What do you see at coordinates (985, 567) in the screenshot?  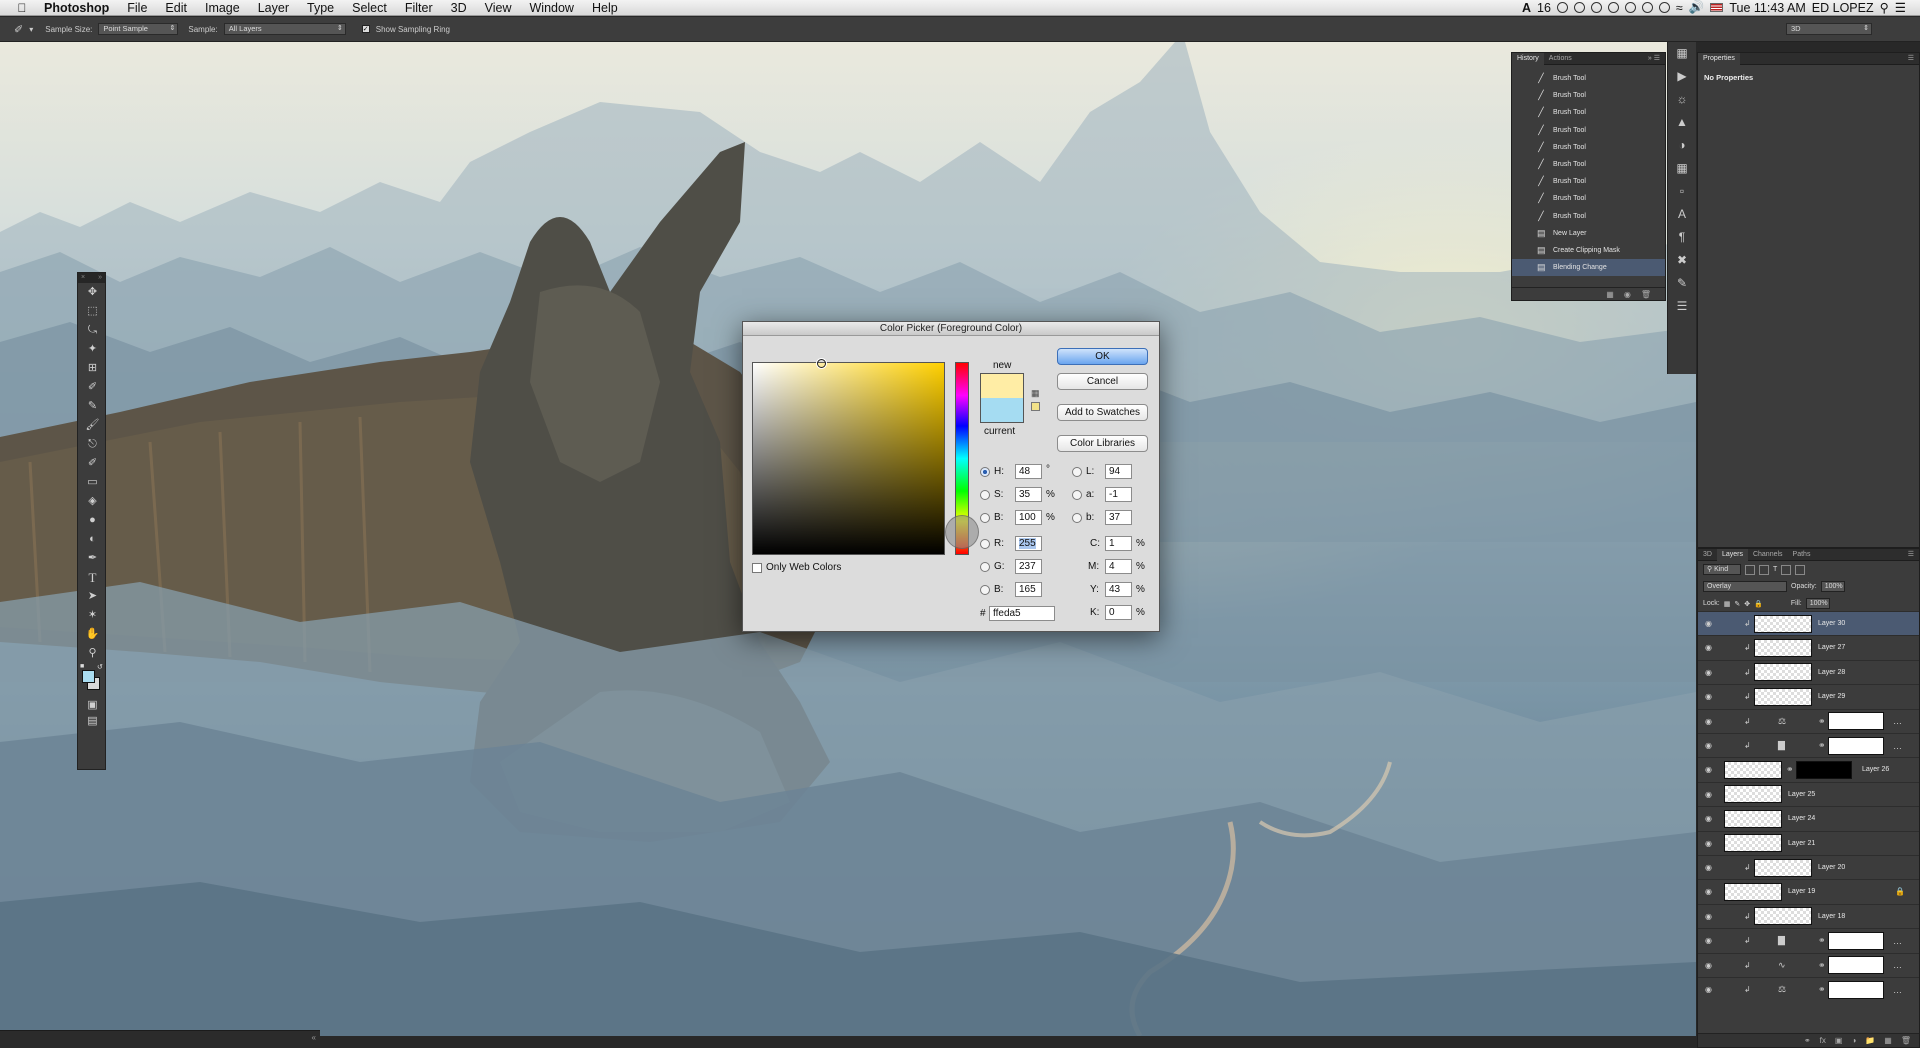 I see `green-radio` at bounding box center [985, 567].